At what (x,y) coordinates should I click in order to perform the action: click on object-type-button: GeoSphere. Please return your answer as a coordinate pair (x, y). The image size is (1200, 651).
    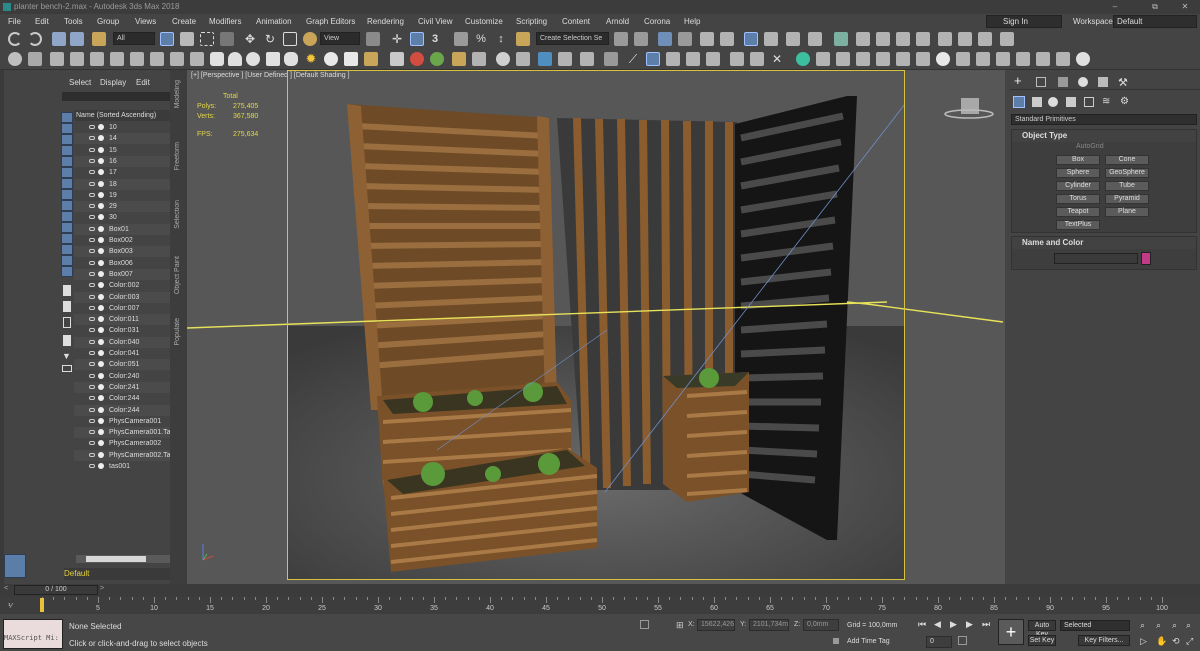
    Looking at the image, I should click on (1127, 173).